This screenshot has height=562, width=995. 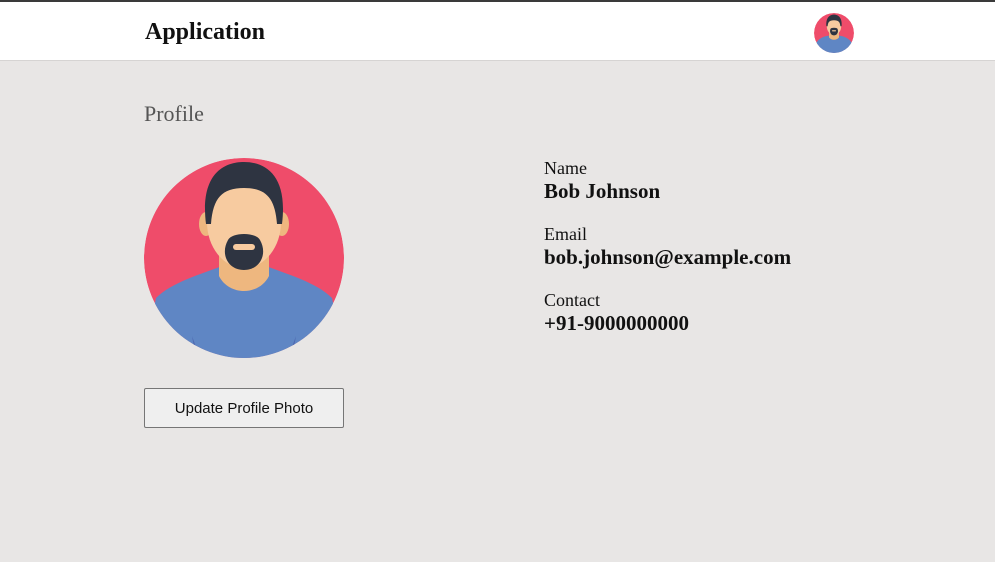 What do you see at coordinates (668, 257) in the screenshot?
I see `email-value: bob.johnson@example.com` at bounding box center [668, 257].